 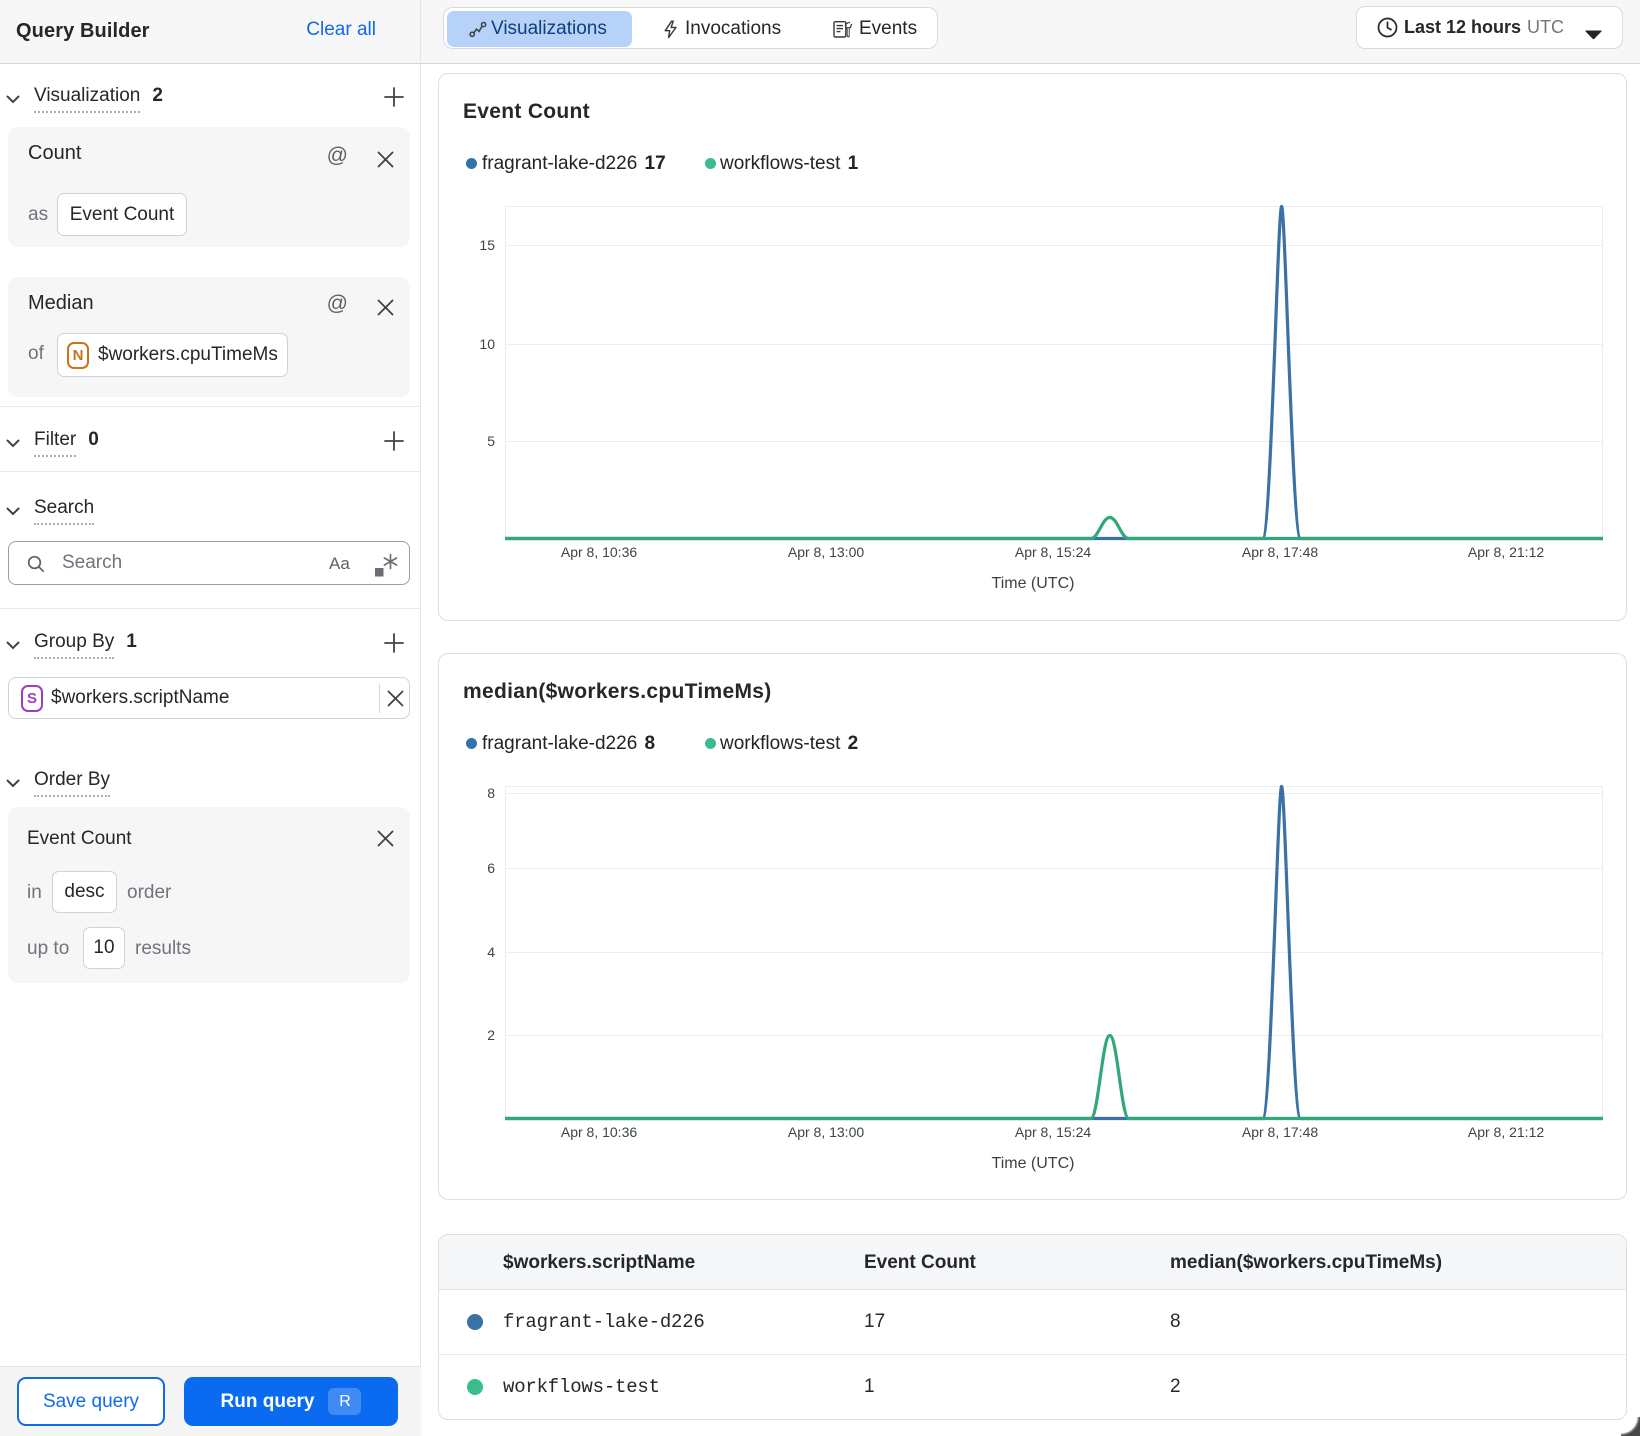 What do you see at coordinates (491, 1035) in the screenshot?
I see `svg-text: 2` at bounding box center [491, 1035].